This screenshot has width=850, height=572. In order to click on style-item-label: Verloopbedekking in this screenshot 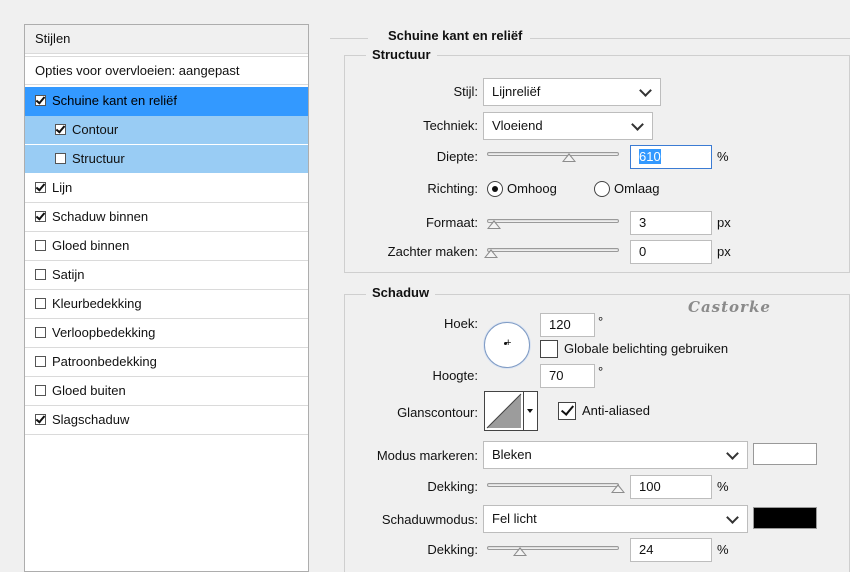, I will do `click(104, 332)`.